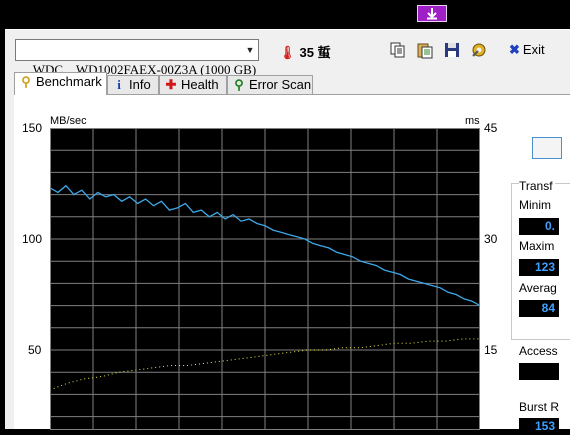  I want to click on options-icon, so click(479, 50).